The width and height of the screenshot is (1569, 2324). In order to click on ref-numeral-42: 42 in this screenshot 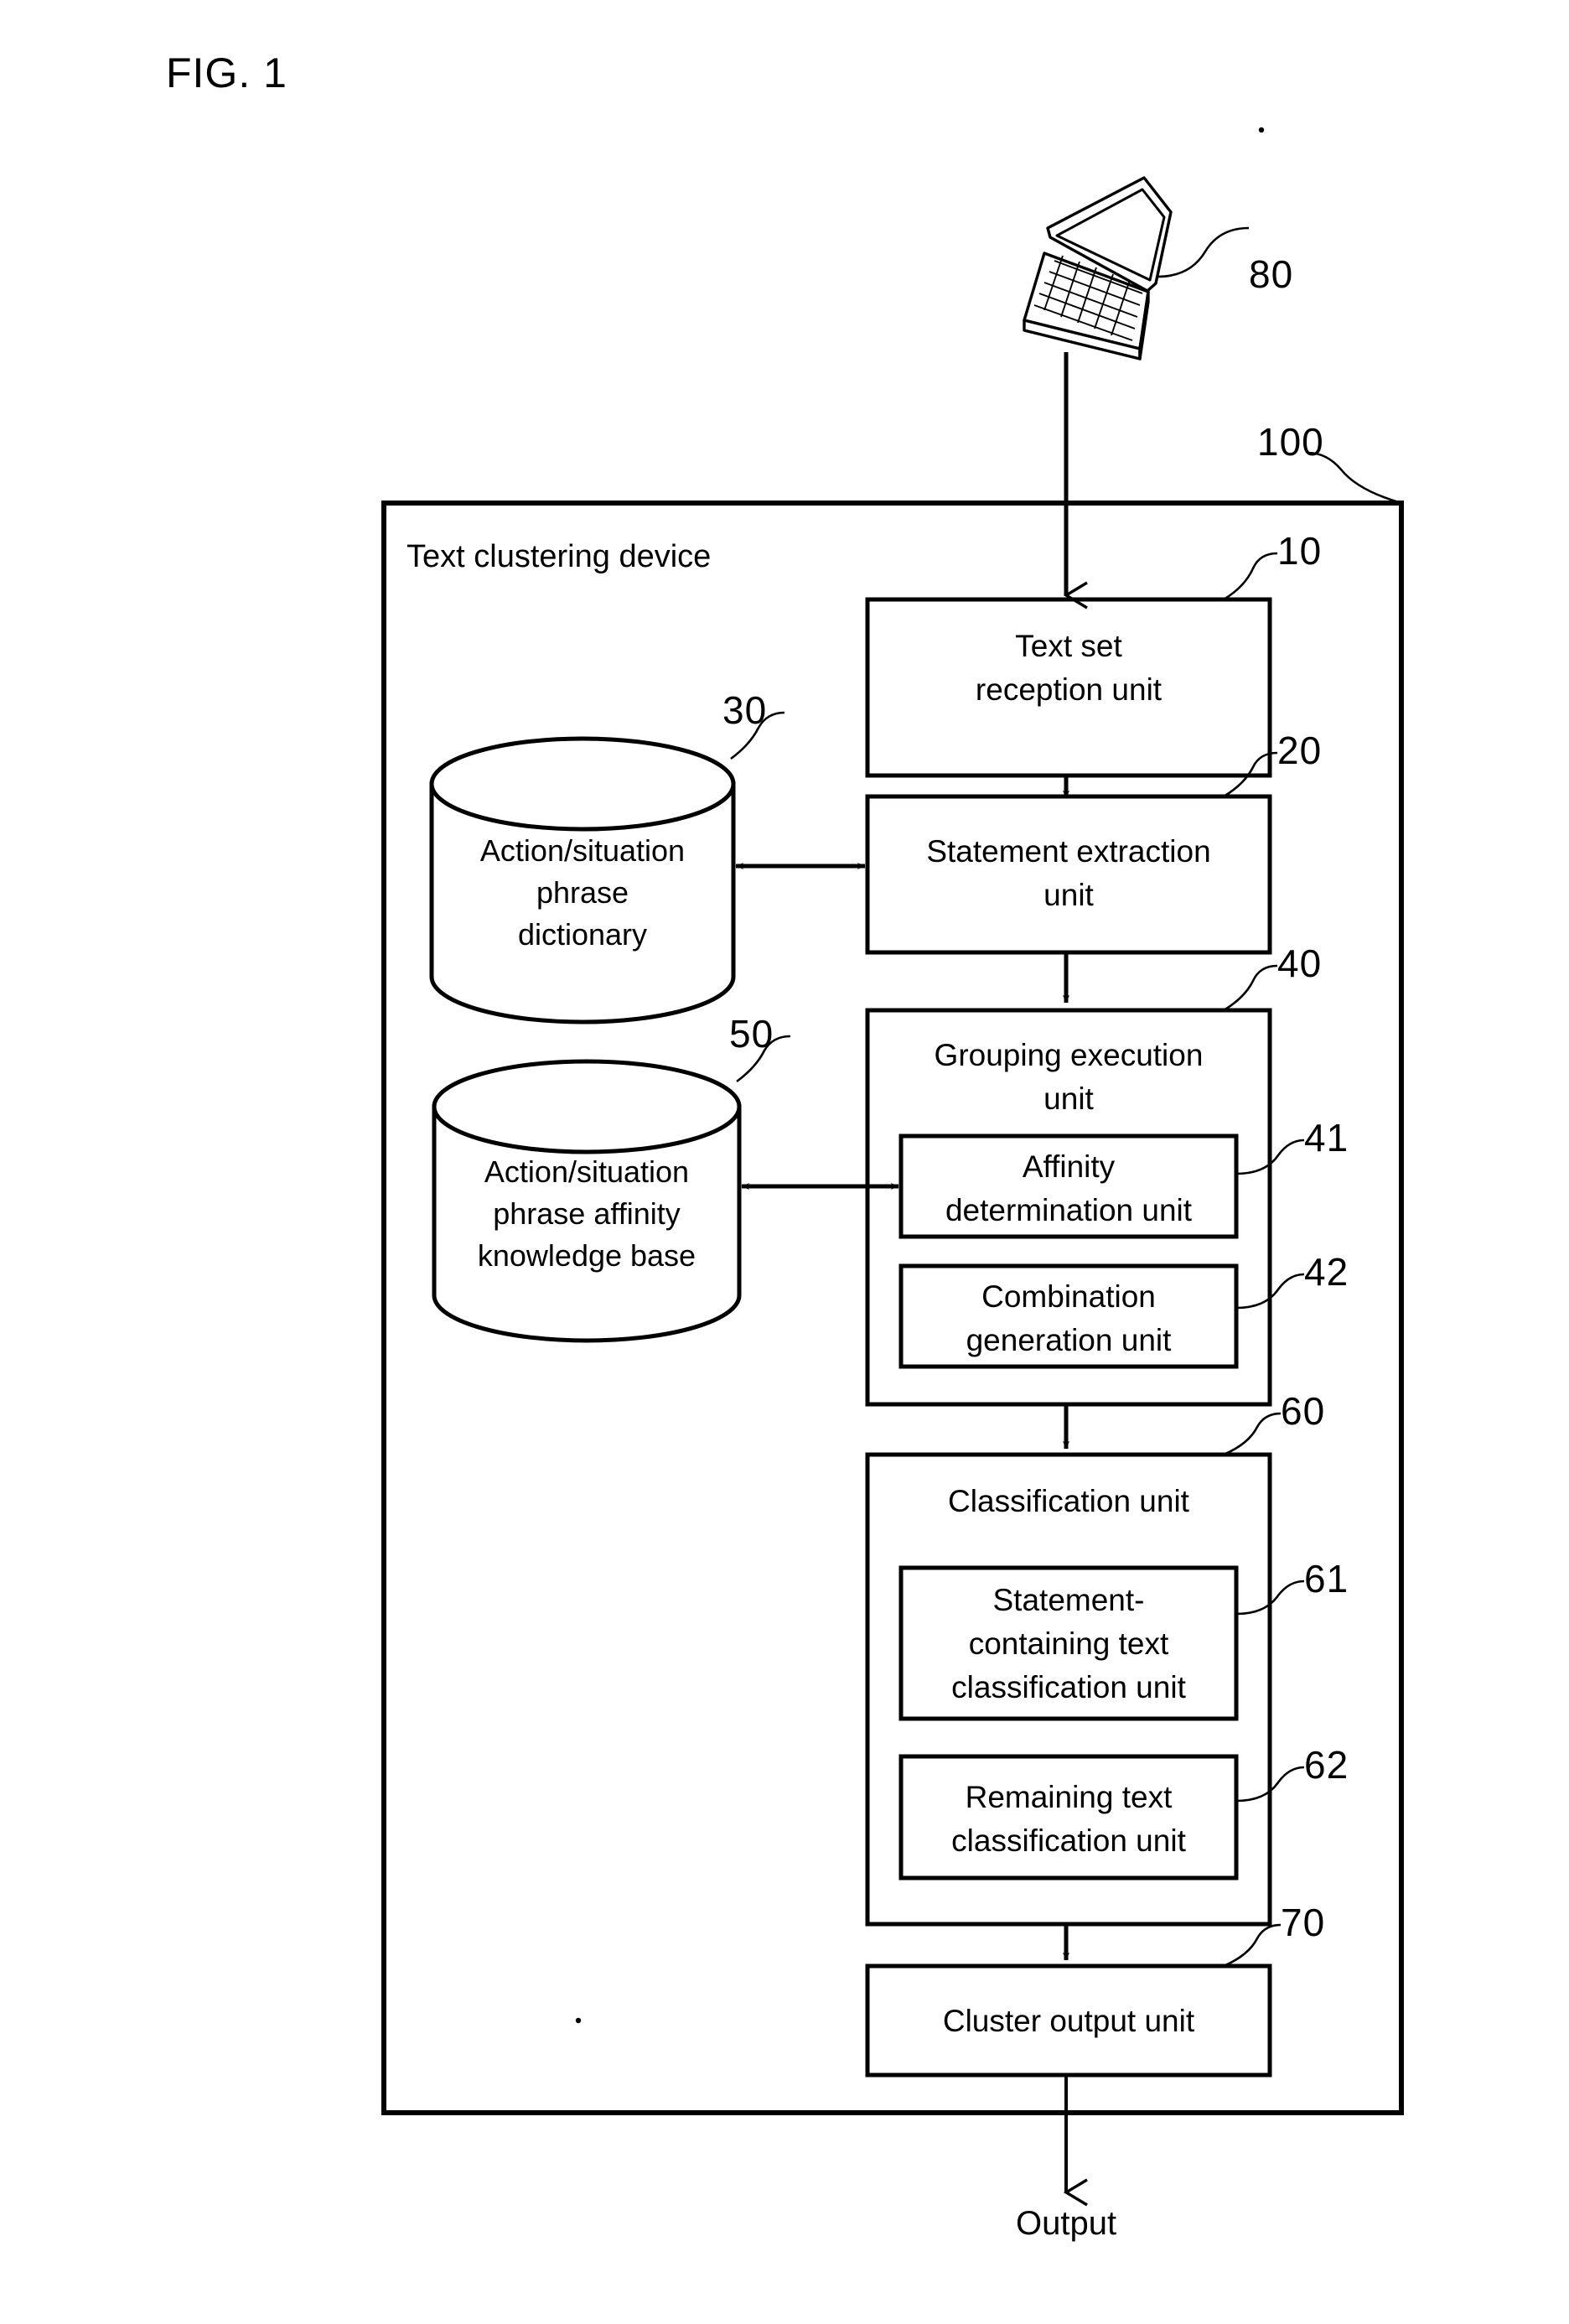, I will do `click(1327, 1272)`.